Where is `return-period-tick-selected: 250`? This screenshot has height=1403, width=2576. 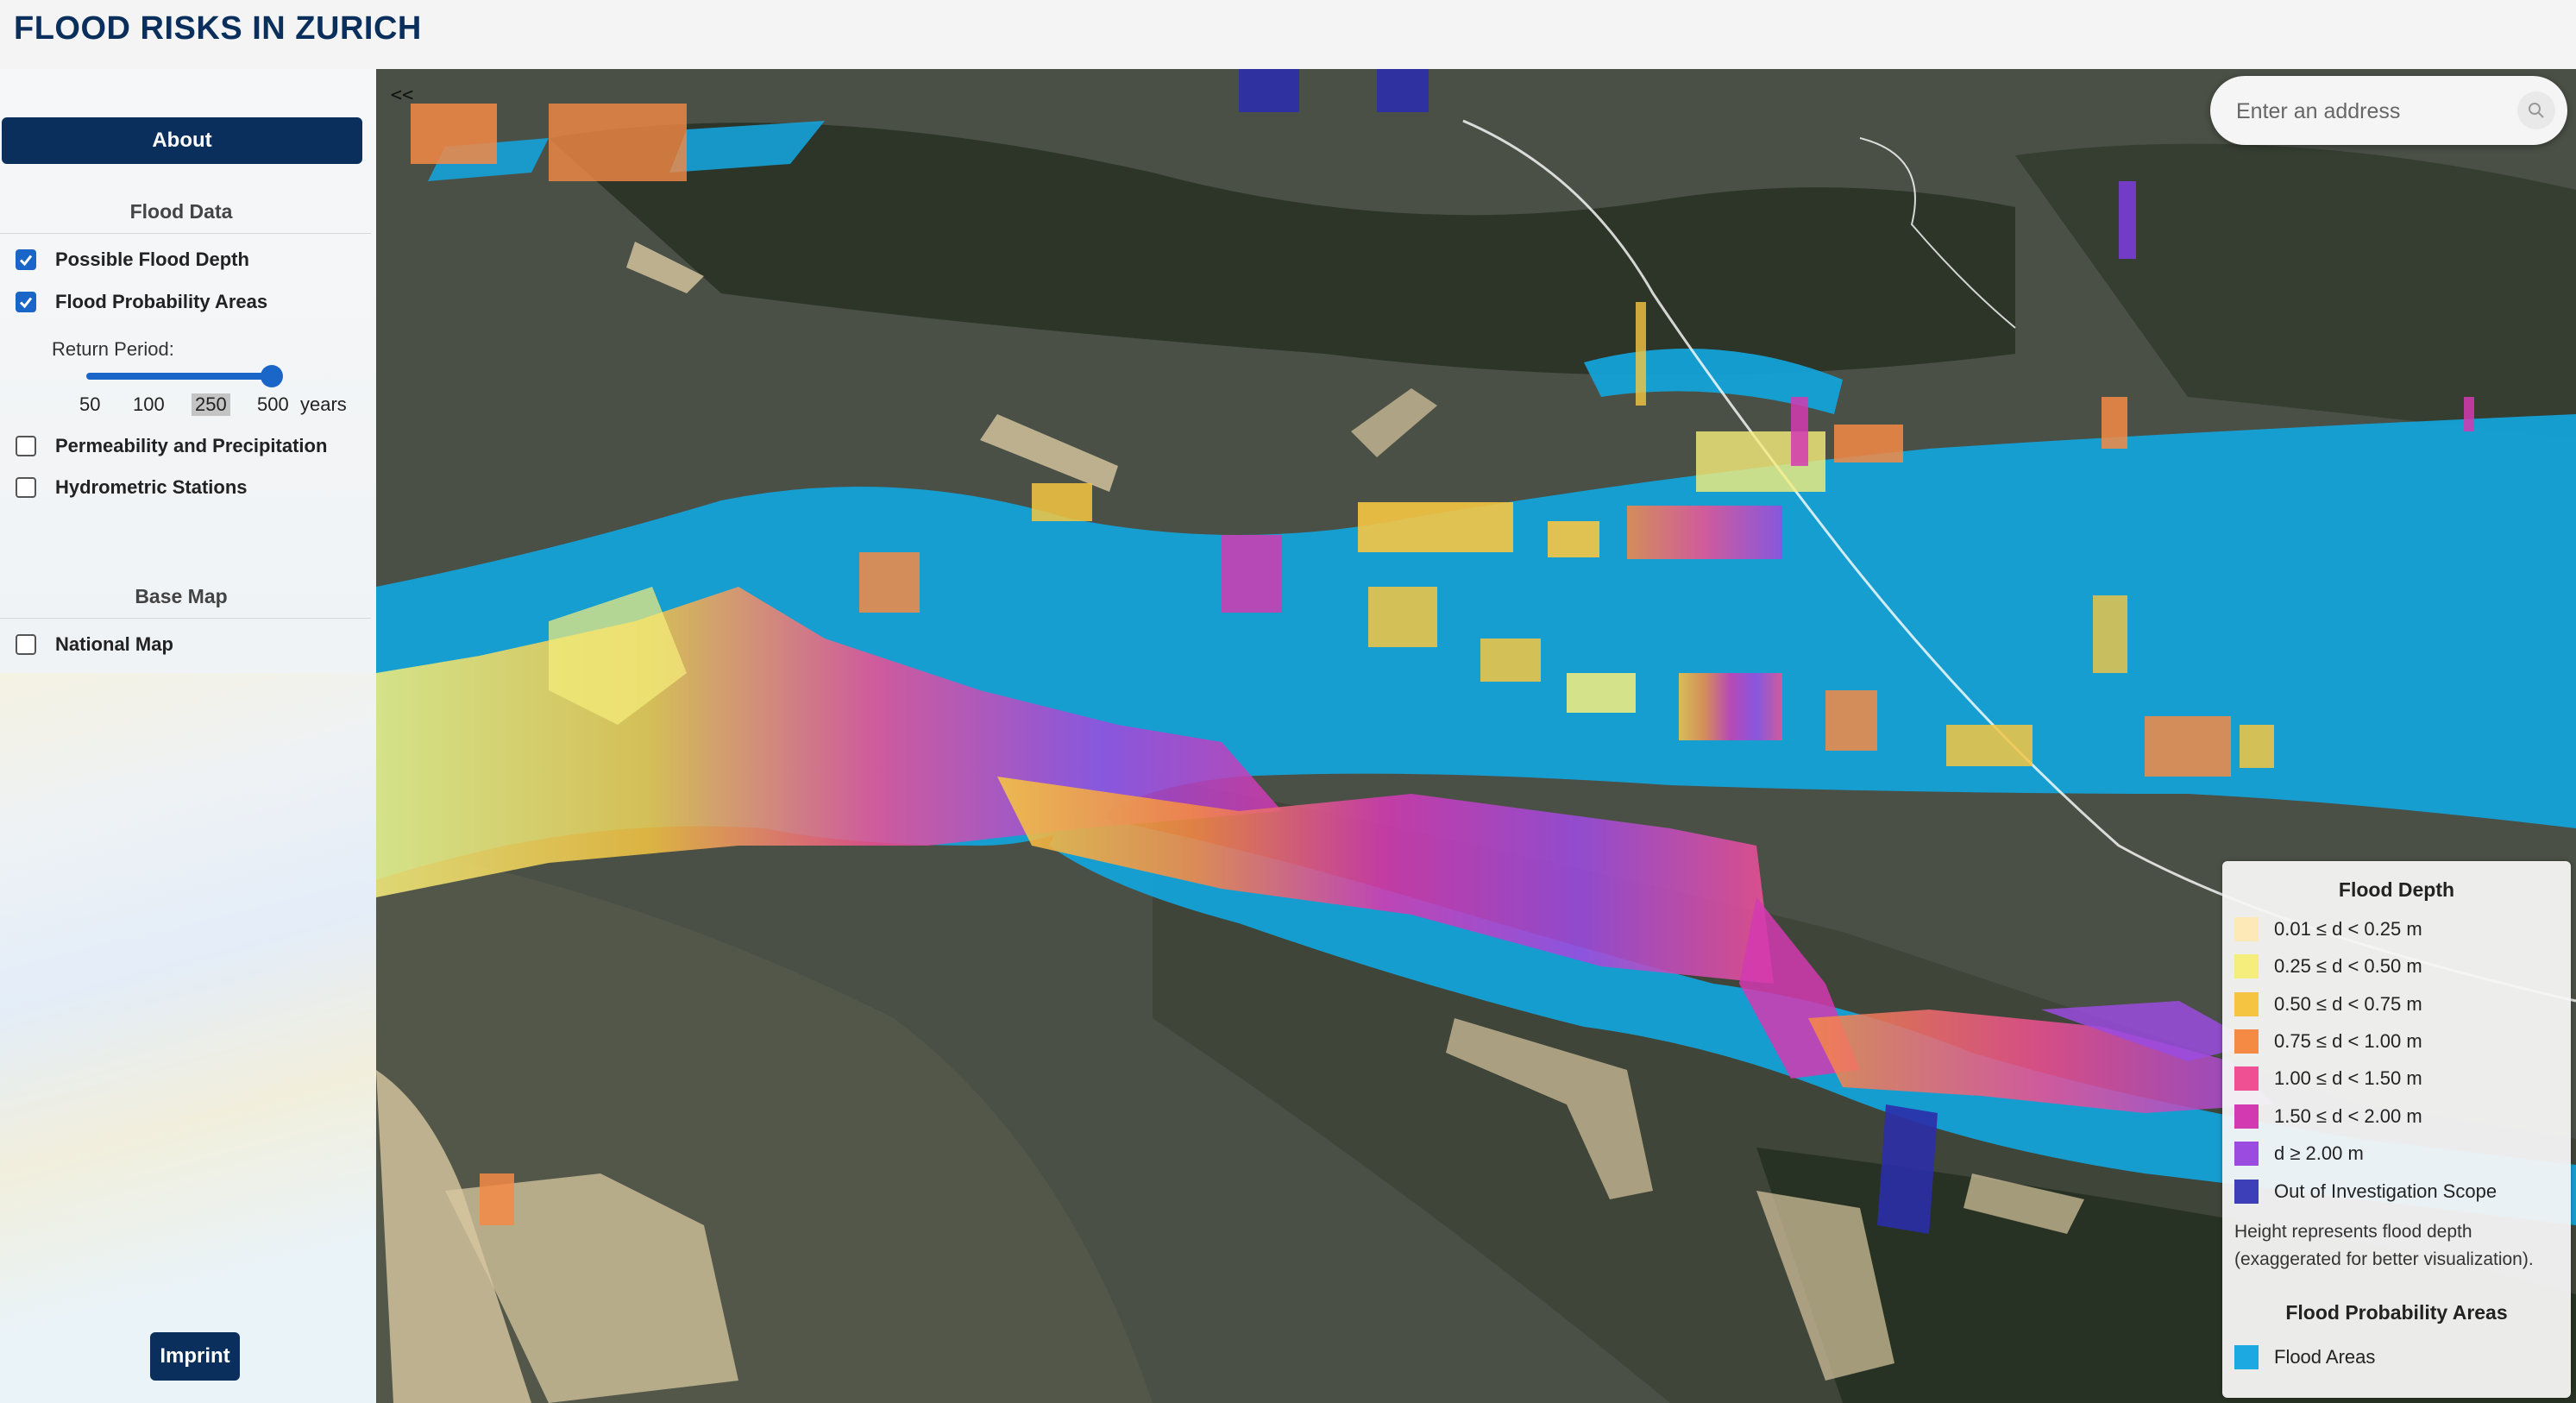
return-period-tick-selected: 250 is located at coordinates (211, 405).